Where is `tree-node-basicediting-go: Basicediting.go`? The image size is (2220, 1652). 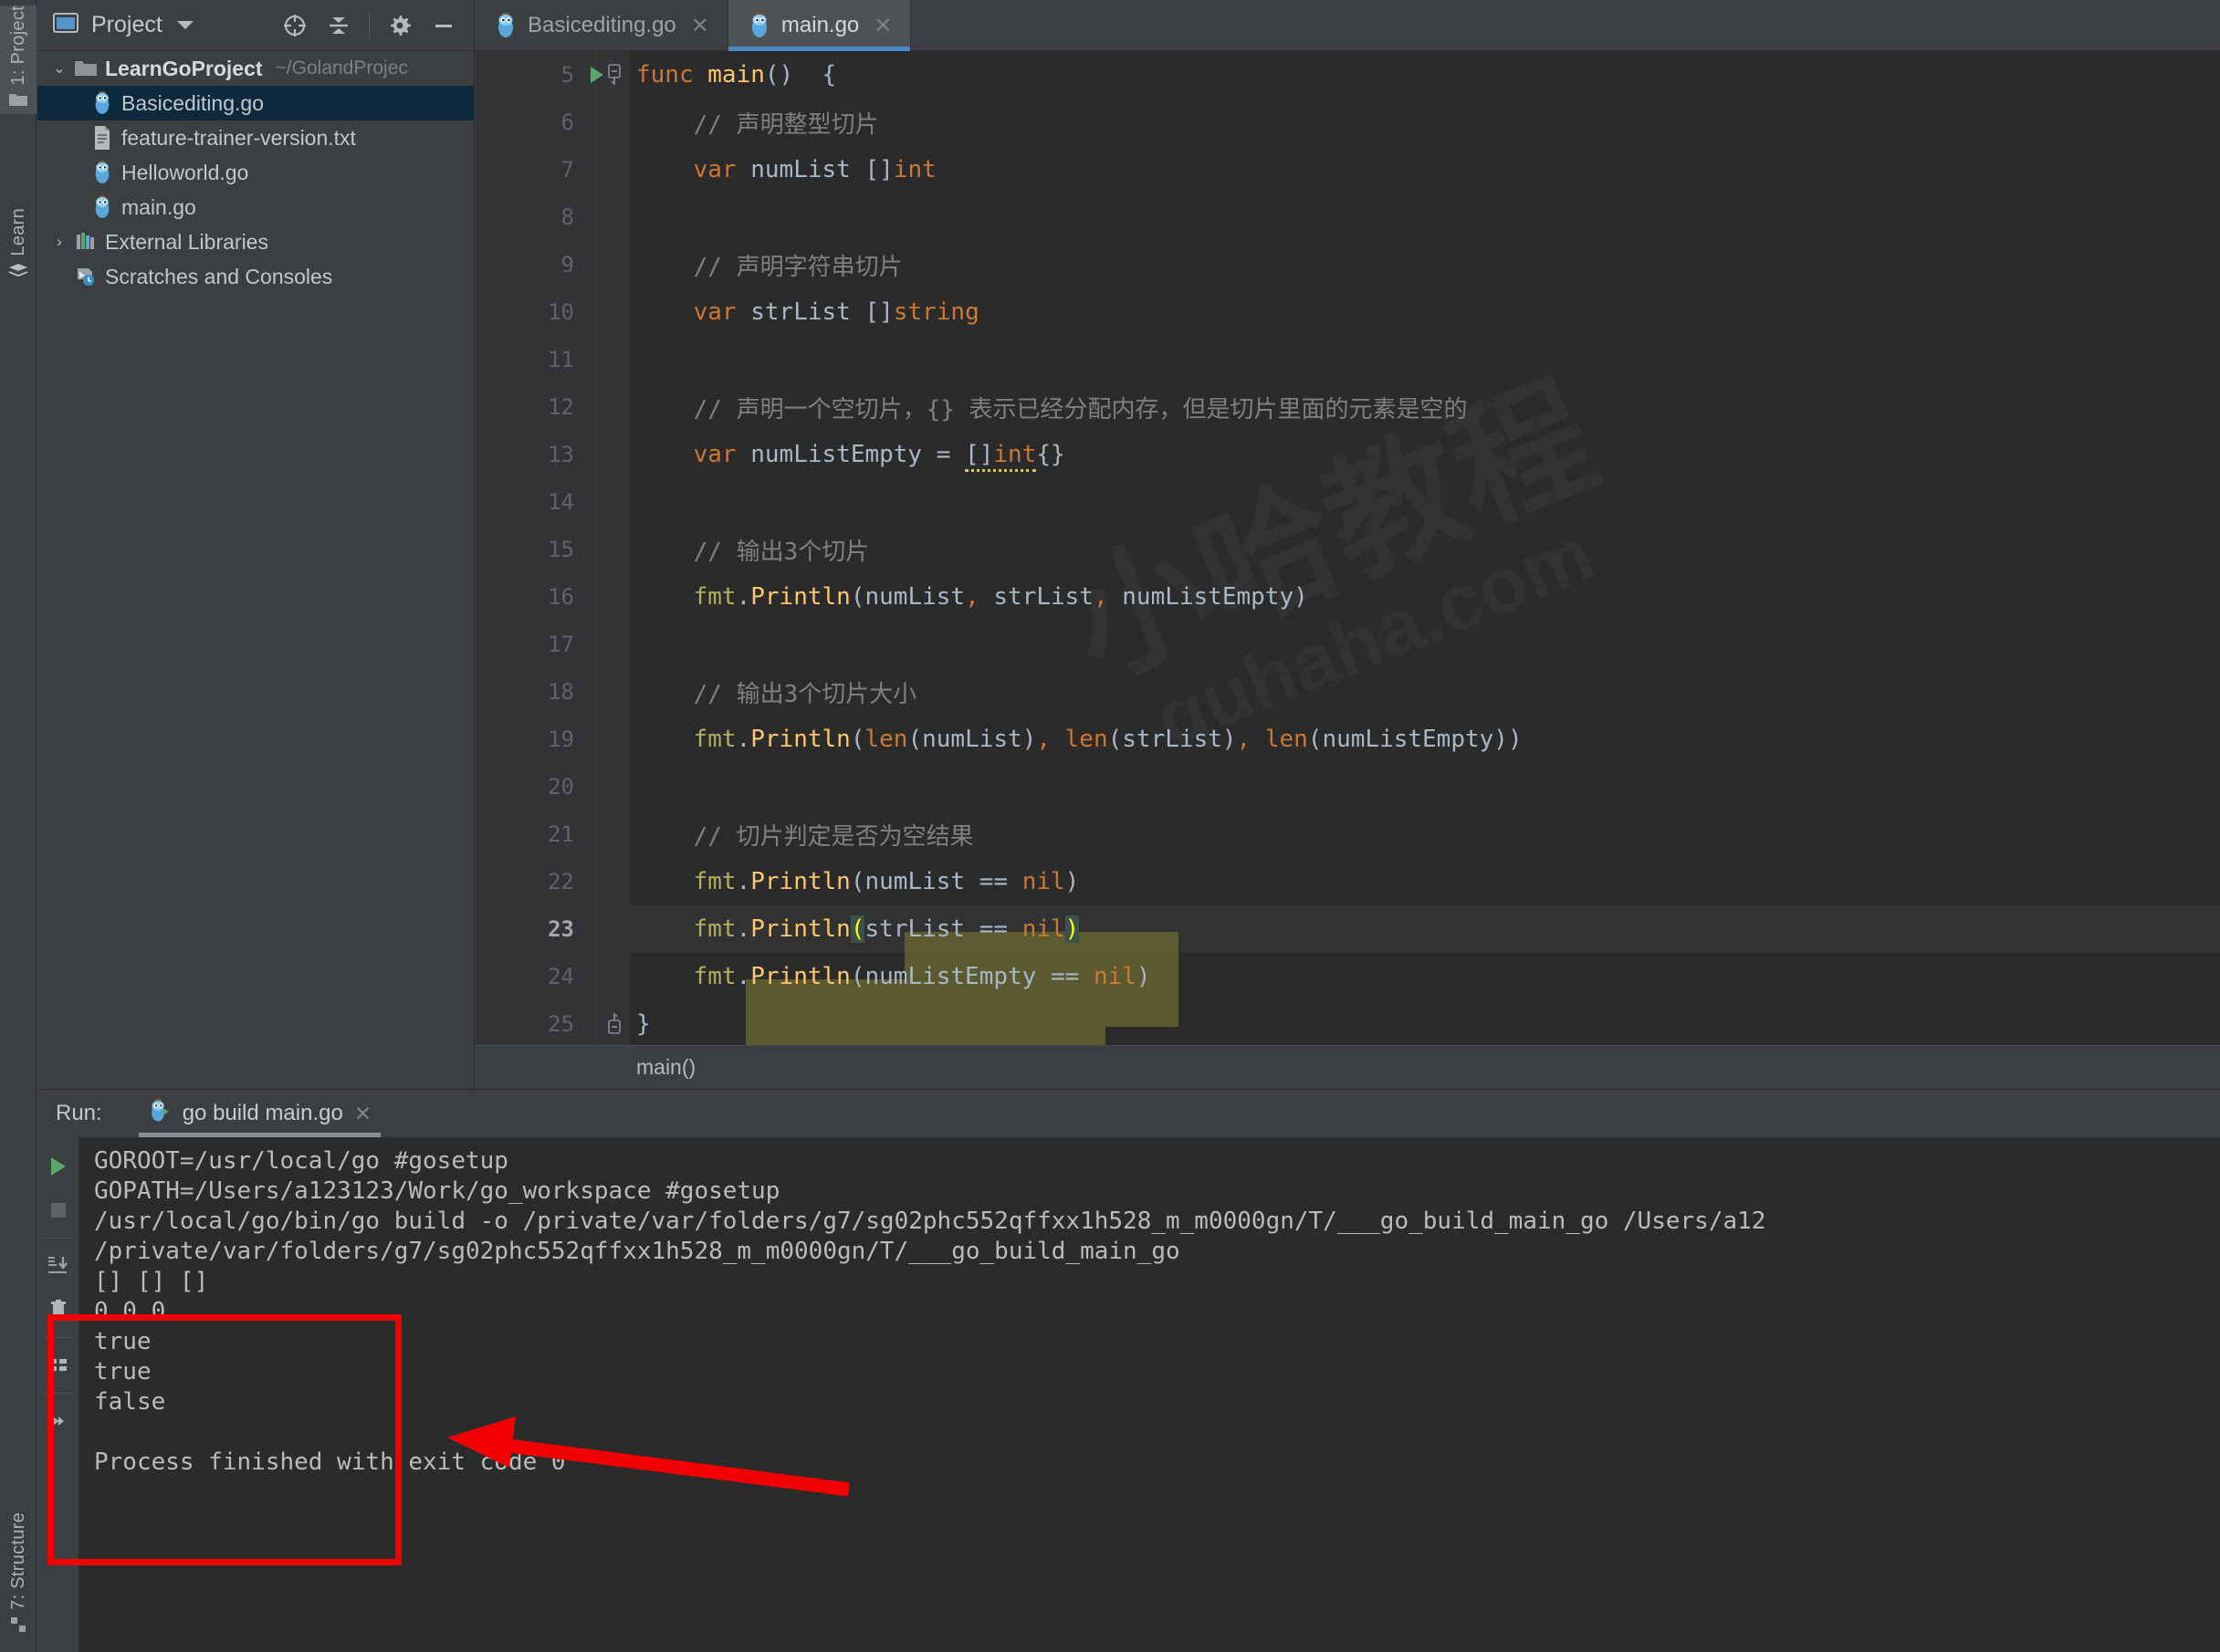 tree-node-basicediting-go: Basicediting.go is located at coordinates (255, 103).